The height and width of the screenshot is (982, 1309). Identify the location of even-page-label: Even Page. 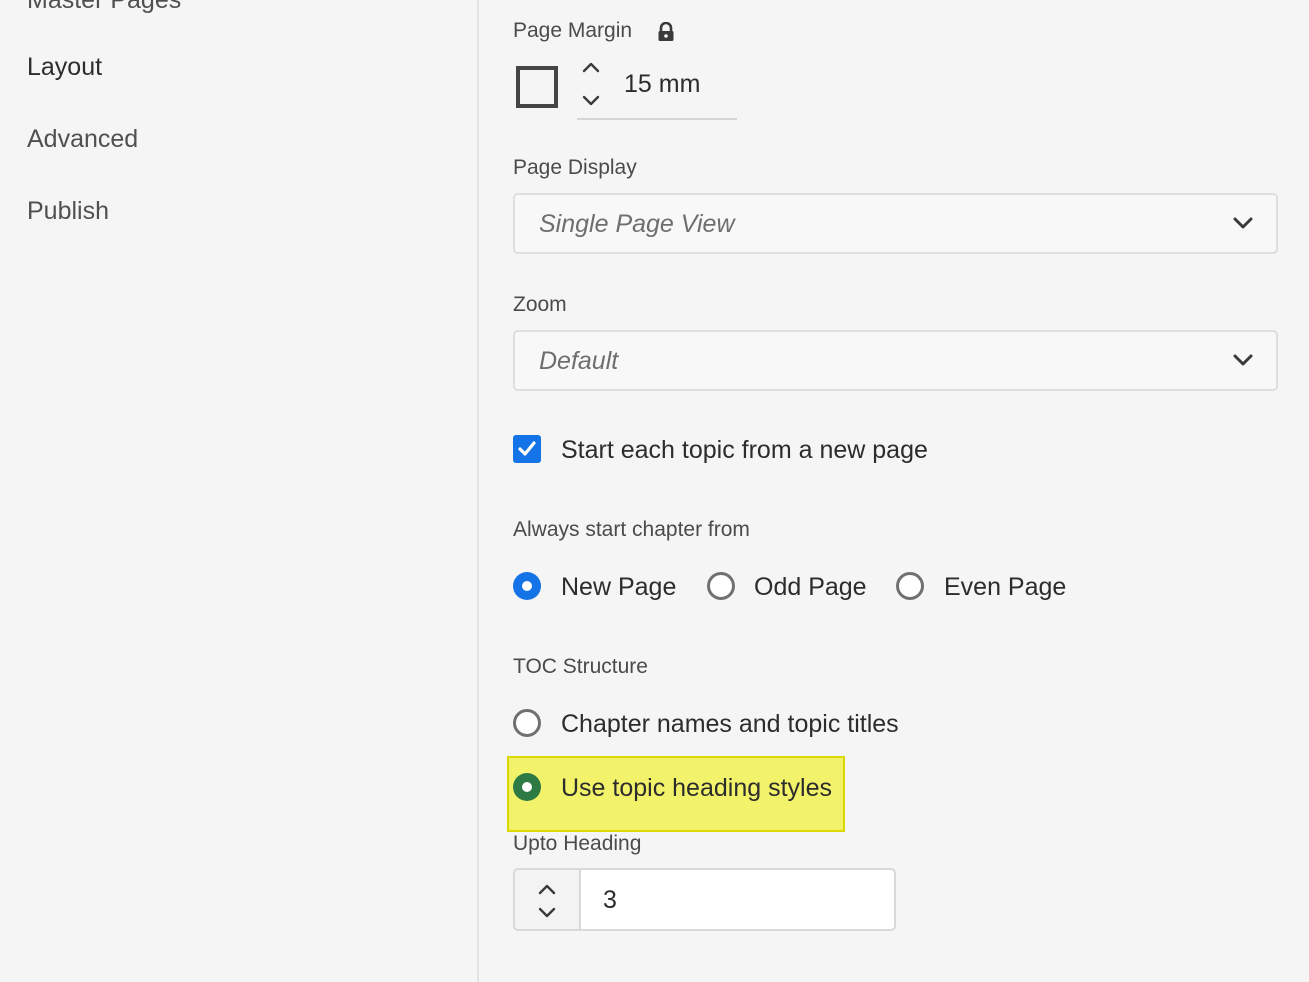
(1005, 587).